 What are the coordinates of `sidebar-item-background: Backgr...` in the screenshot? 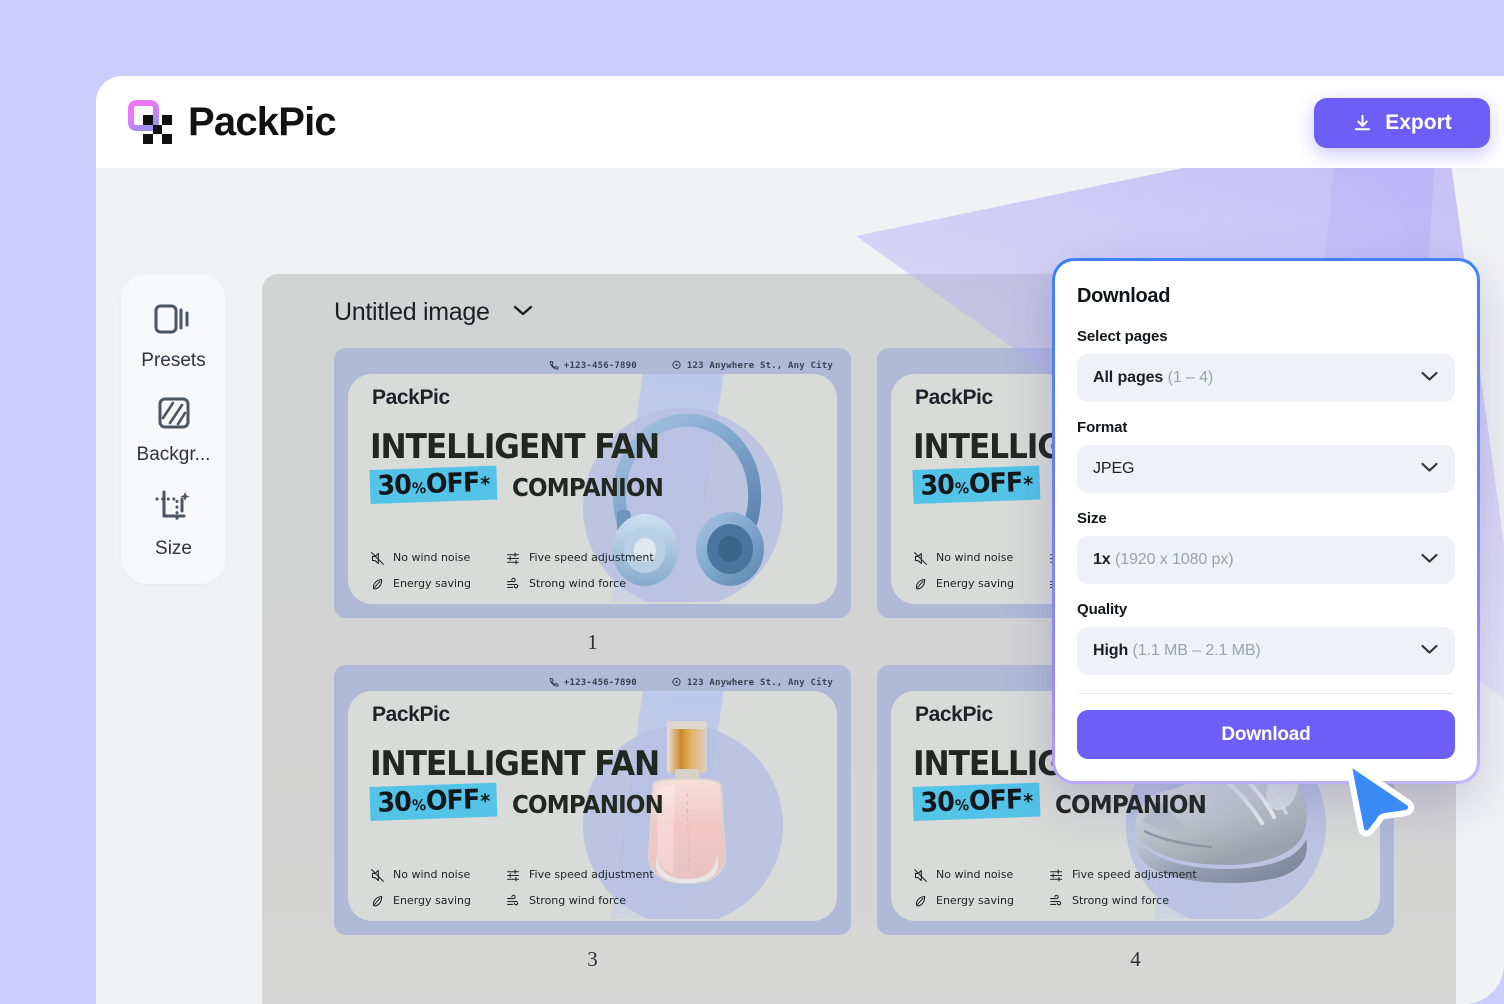 It's located at (174, 431).